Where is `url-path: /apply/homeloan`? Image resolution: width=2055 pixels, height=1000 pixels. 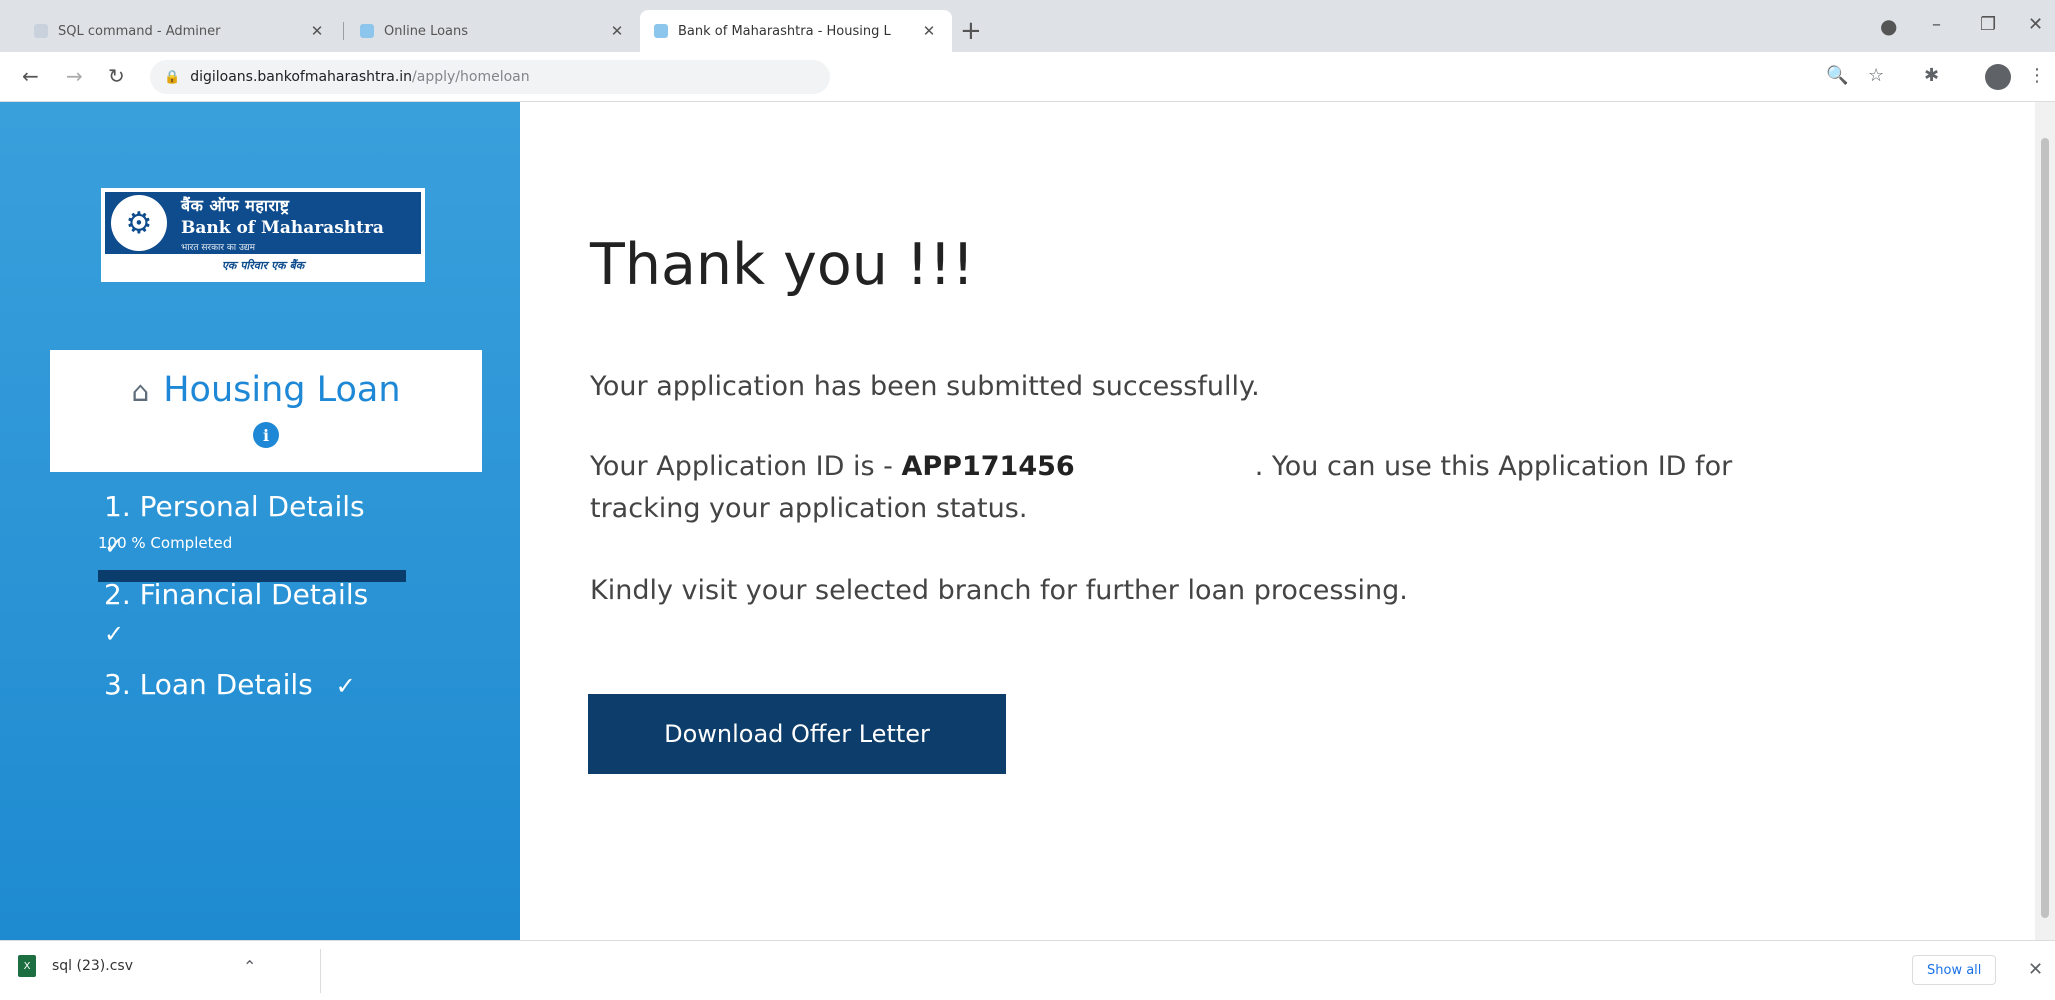 url-path: /apply/homeloan is located at coordinates (471, 77).